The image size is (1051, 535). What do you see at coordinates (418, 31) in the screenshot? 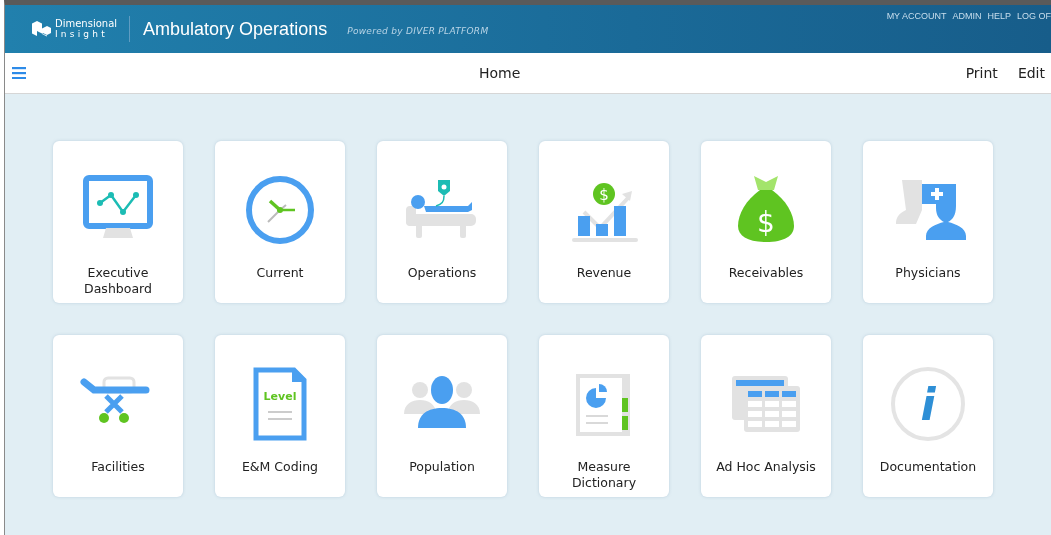
I see `powered-by-text: Powered by DIVER PLATFORM` at bounding box center [418, 31].